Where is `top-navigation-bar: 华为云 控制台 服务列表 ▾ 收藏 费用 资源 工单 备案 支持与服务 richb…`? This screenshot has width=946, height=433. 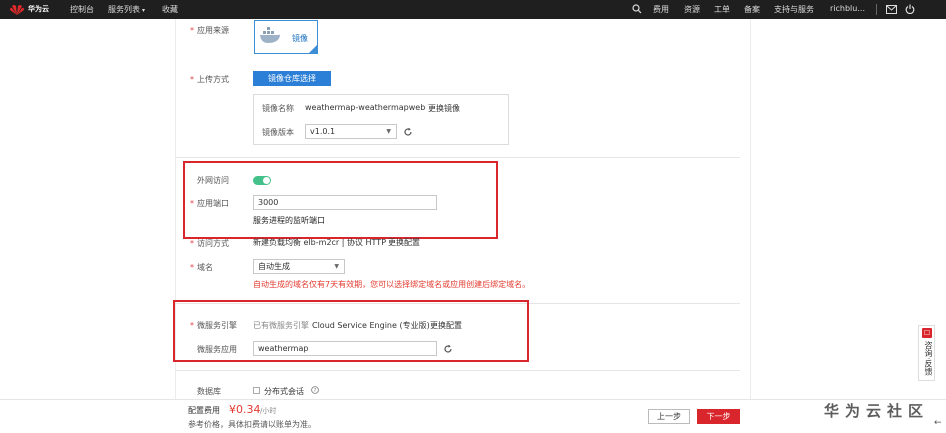
top-navigation-bar: 华为云 控制台 服务列表 ▾ 收藏 费用 资源 工单 备案 支持与服务 richb… is located at coordinates (473, 9).